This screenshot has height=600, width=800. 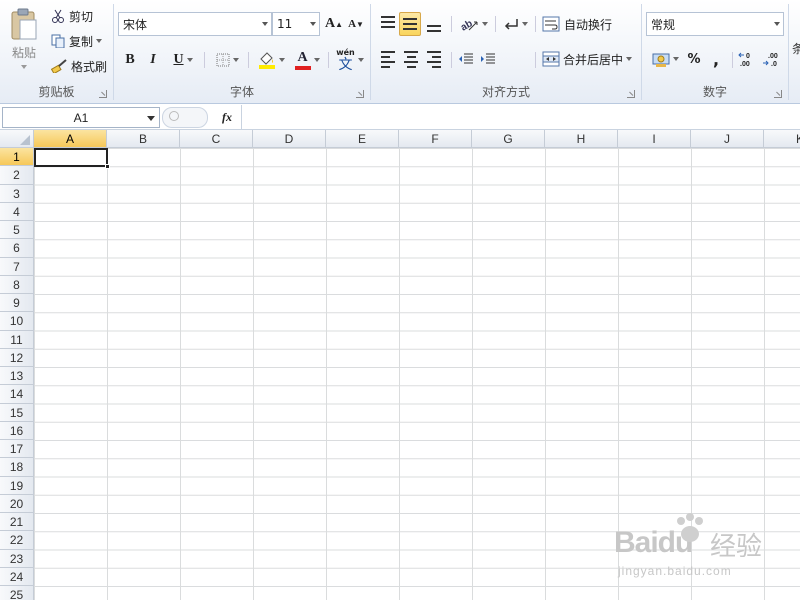 I want to click on row-header: 1, so click(x=17, y=157).